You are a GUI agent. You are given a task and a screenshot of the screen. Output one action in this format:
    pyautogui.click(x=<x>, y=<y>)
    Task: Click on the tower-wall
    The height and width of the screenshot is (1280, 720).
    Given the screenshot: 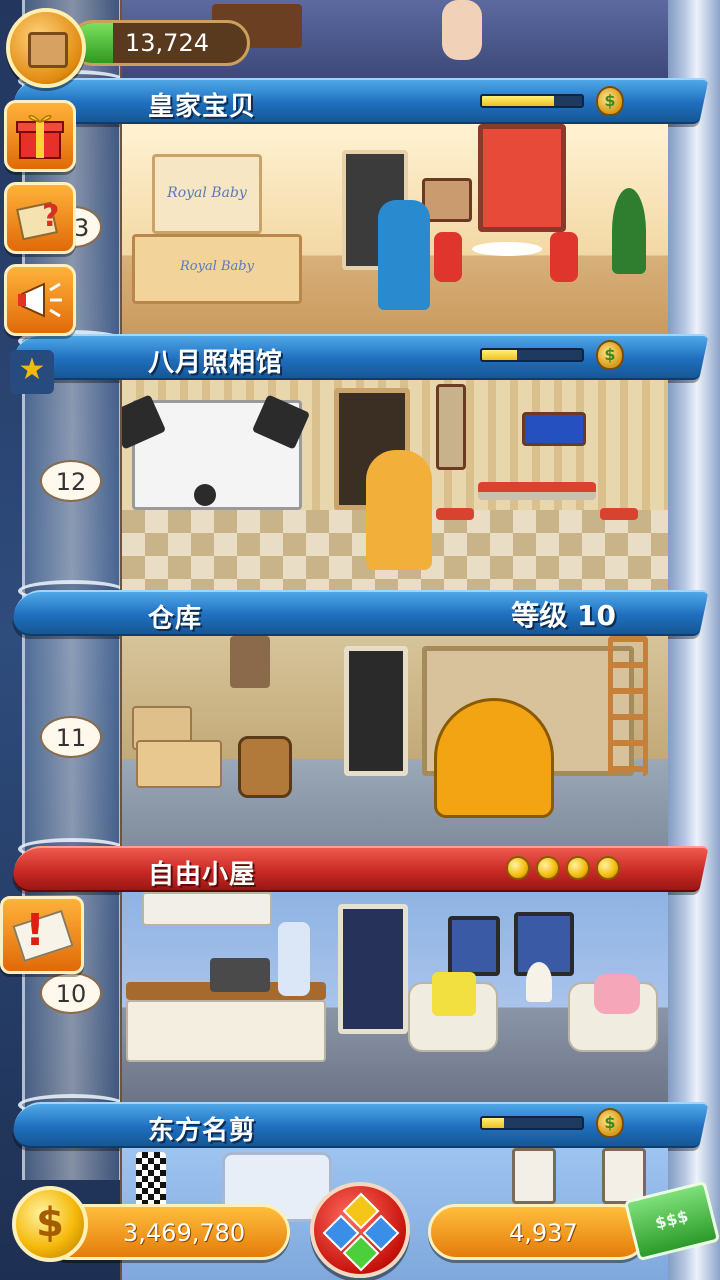 What is the action you would take?
    pyautogui.click(x=691, y=640)
    